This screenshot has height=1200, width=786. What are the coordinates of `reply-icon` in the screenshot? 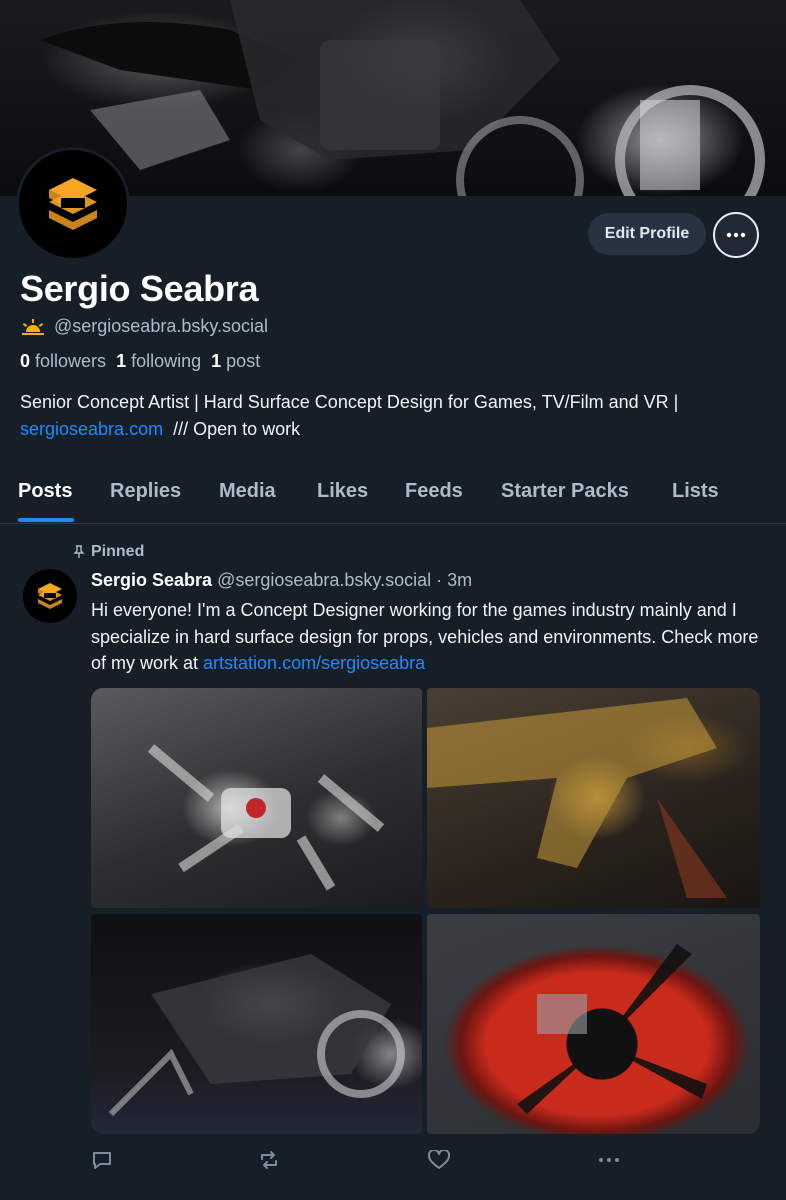 It's located at (102, 1160).